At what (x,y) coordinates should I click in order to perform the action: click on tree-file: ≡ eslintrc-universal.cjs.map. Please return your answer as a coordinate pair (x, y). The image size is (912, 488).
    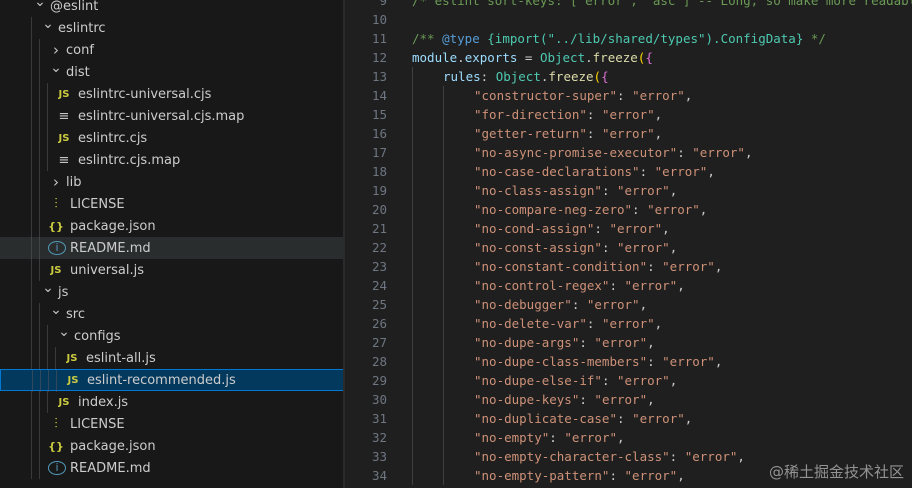
    Looking at the image, I should click on (172, 116).